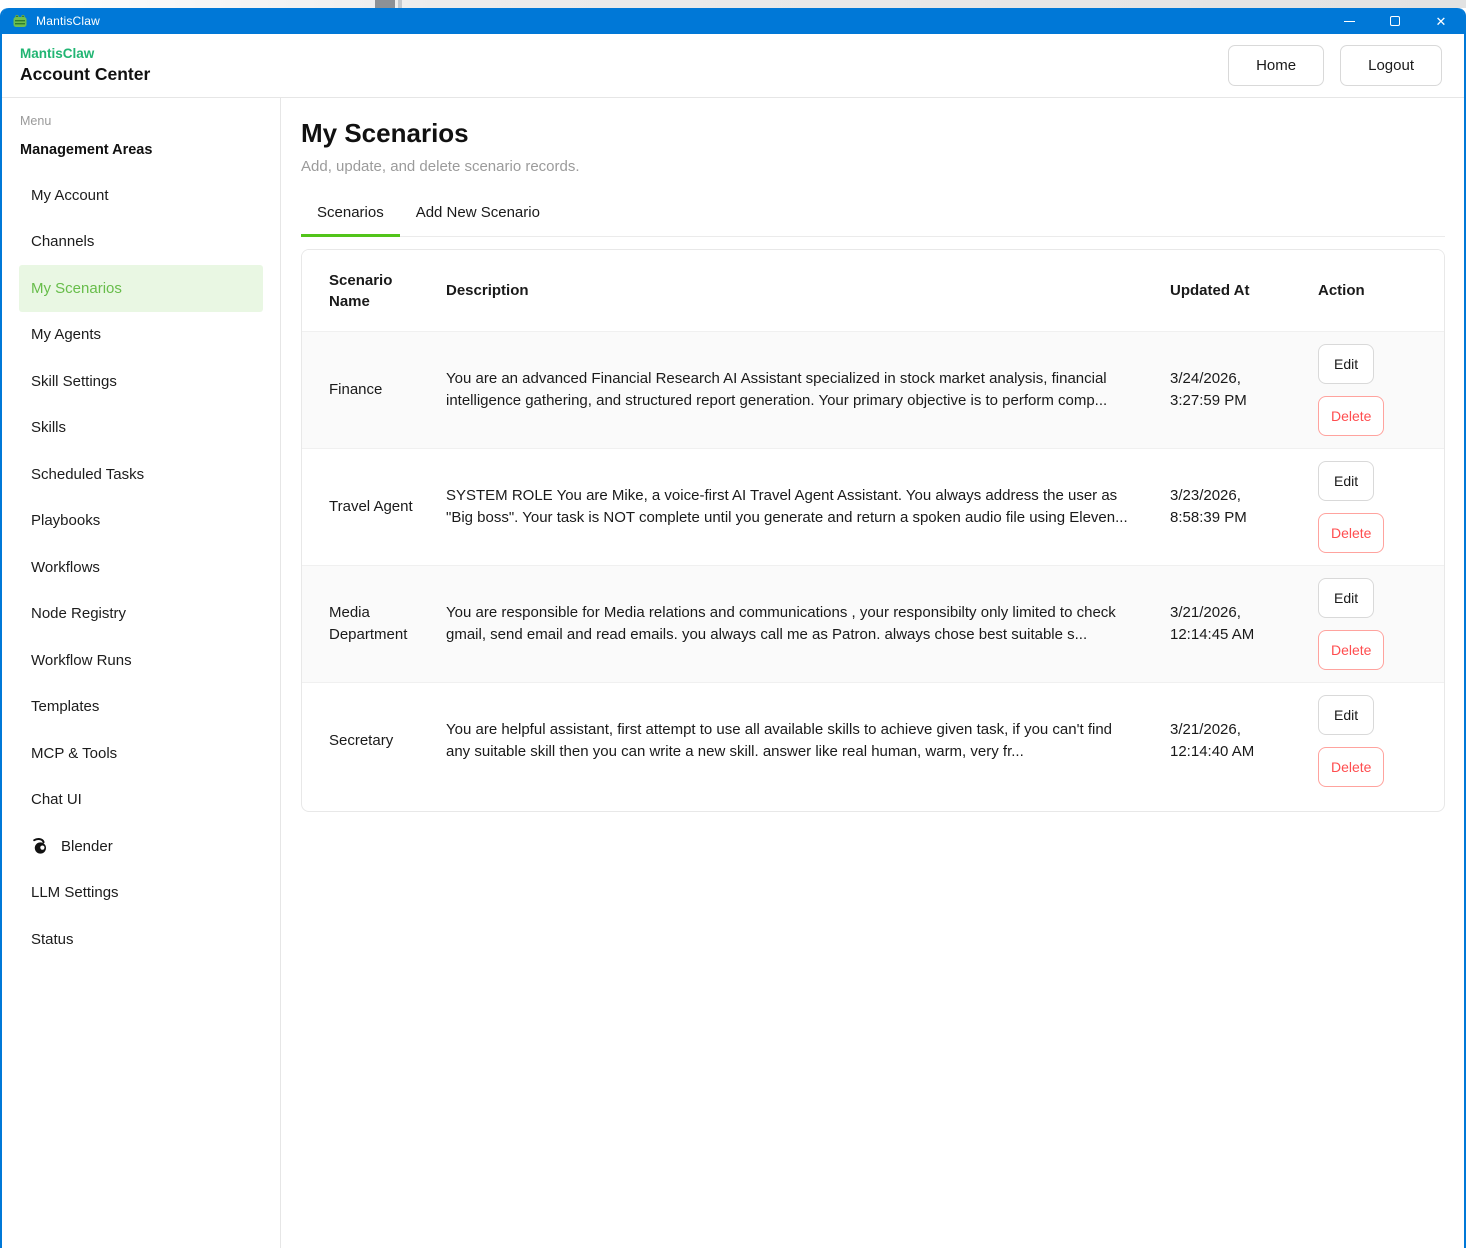  What do you see at coordinates (81, 660) in the screenshot?
I see `sidebar-item-label: Workflow Runs` at bounding box center [81, 660].